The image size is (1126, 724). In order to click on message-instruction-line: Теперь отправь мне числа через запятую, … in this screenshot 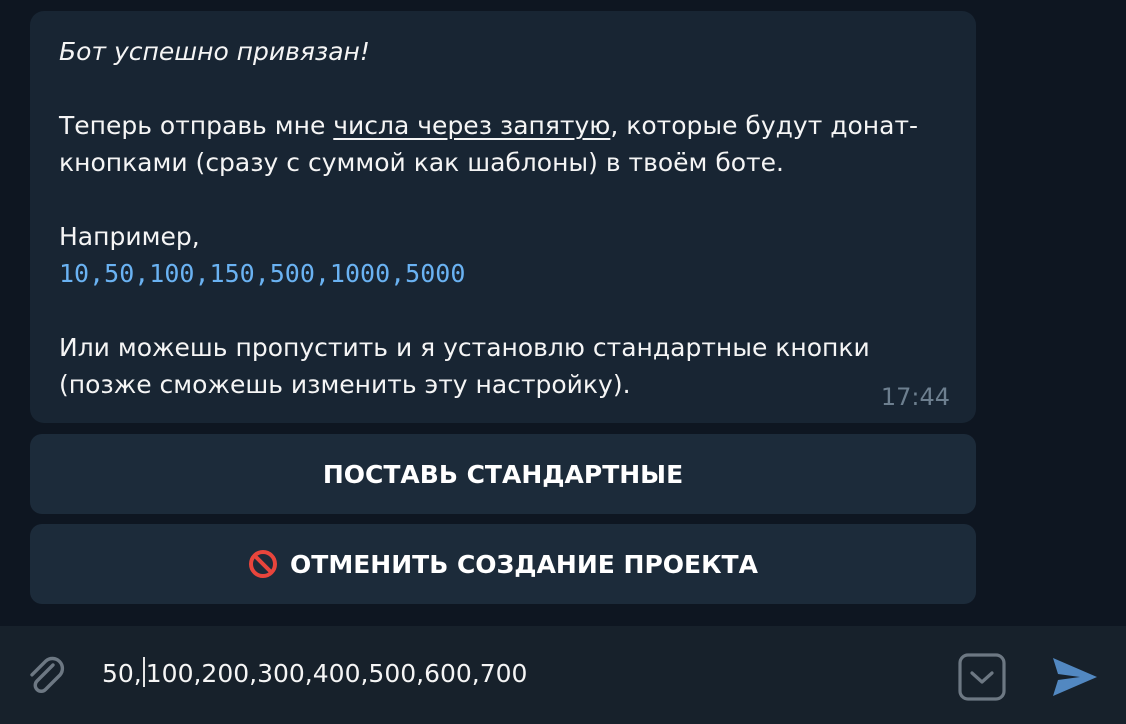, I will do `click(502, 125)`.